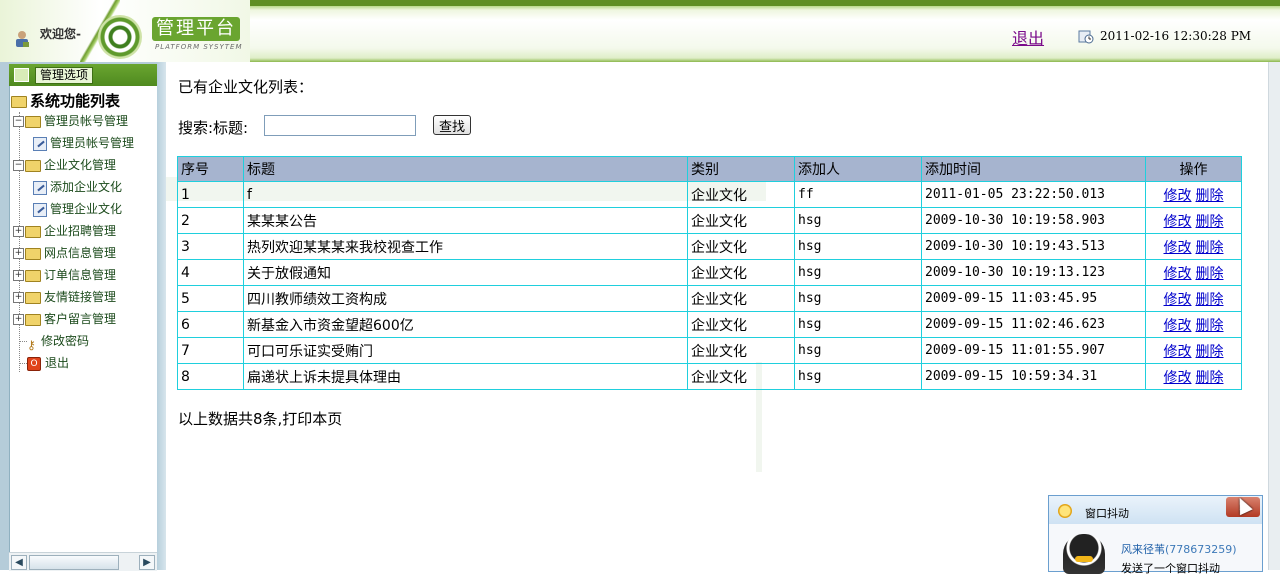  Describe the element at coordinates (1155, 535) in the screenshot. I see `window-shake-notification: 窗口抖动 ✕ 风来径苇(778673259) 发送了一个窗口抖动` at that location.